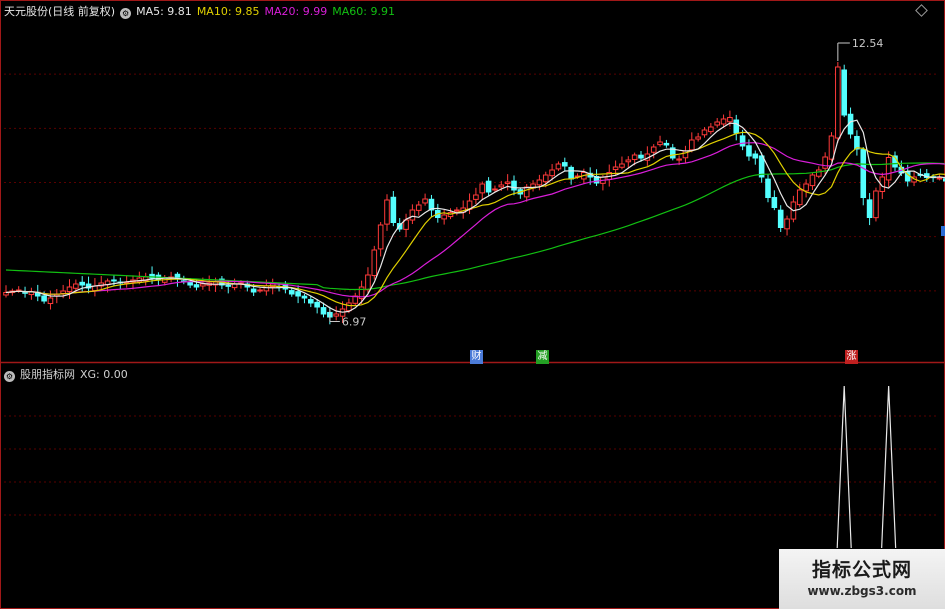 The width and height of the screenshot is (945, 609). What do you see at coordinates (104, 374) in the screenshot?
I see `xg-readout: XG: 0.00` at bounding box center [104, 374].